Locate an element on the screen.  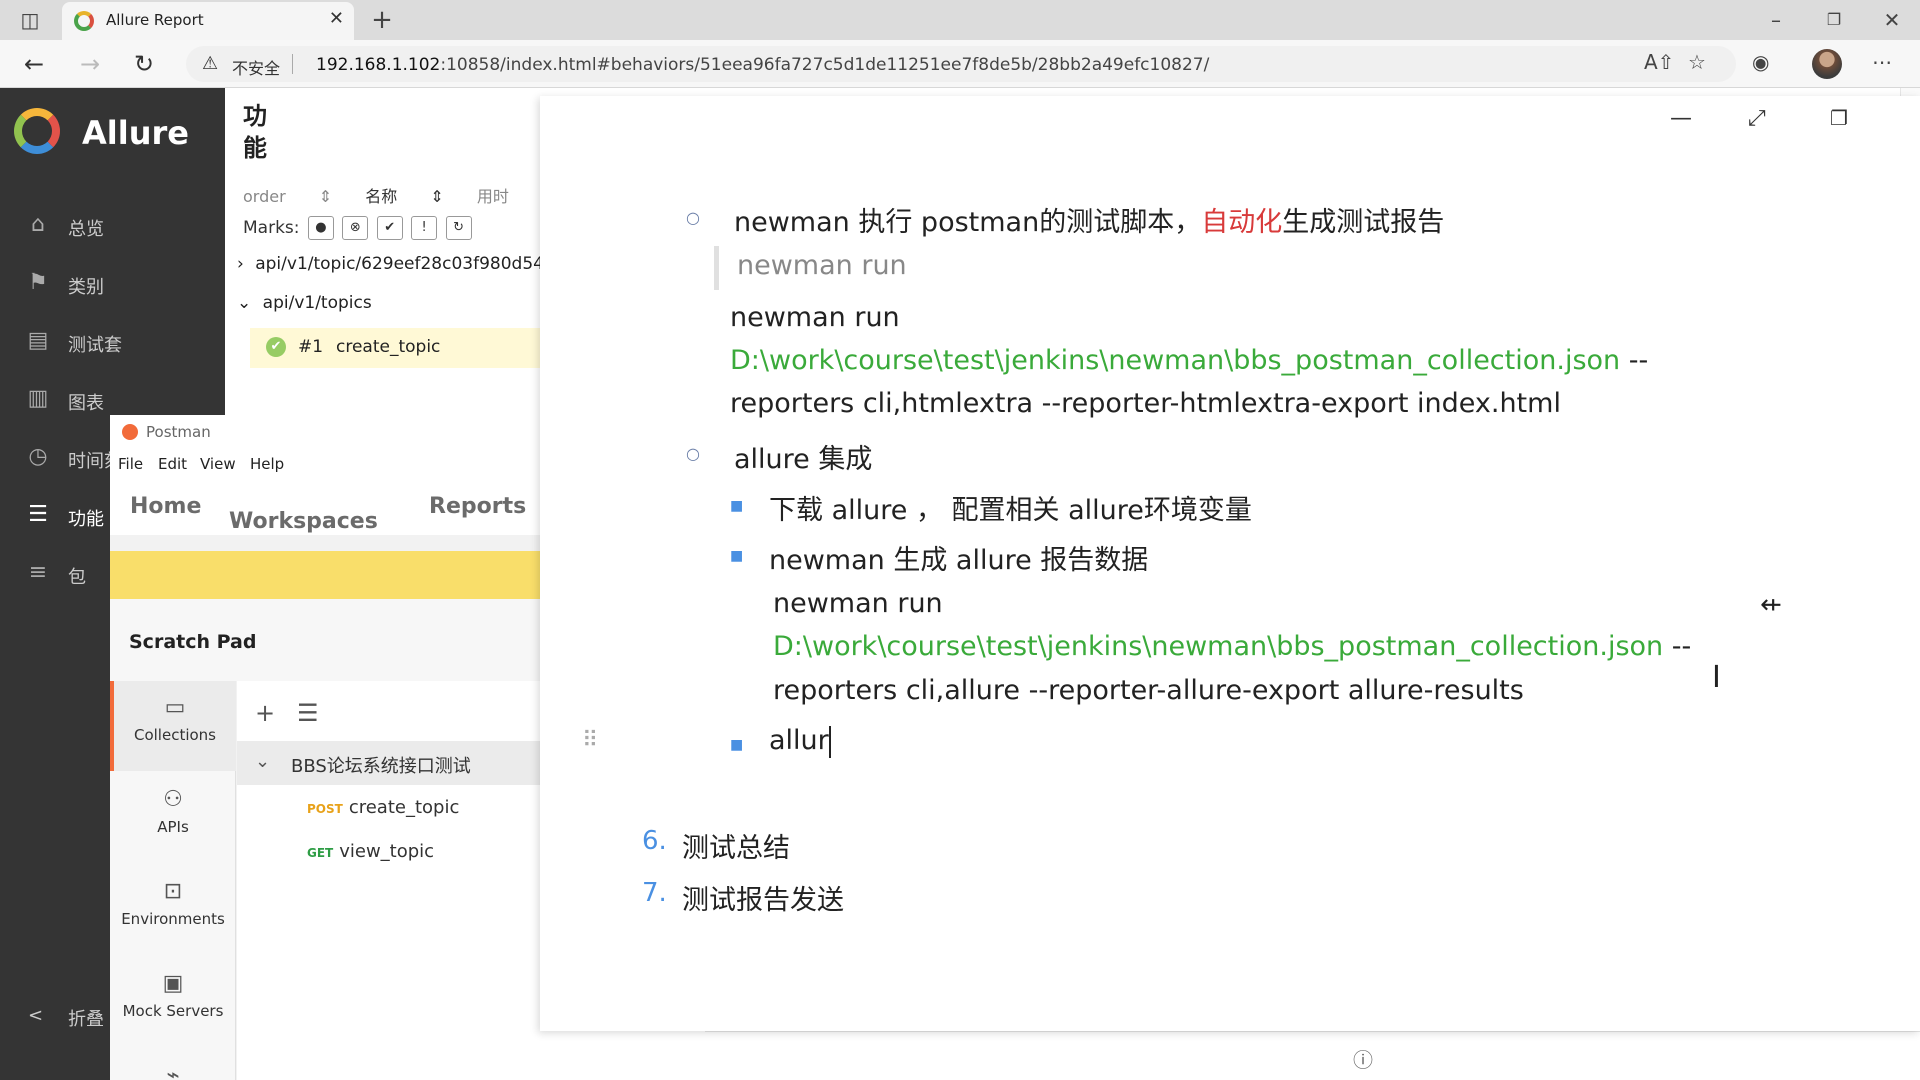
page-bottom-strip: ⓘ is located at coordinates (1312, 1055).